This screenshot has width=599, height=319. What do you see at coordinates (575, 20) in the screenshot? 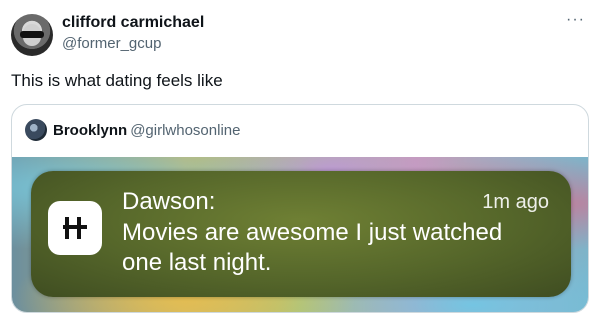
I see `more-options-icon: ···` at bounding box center [575, 20].